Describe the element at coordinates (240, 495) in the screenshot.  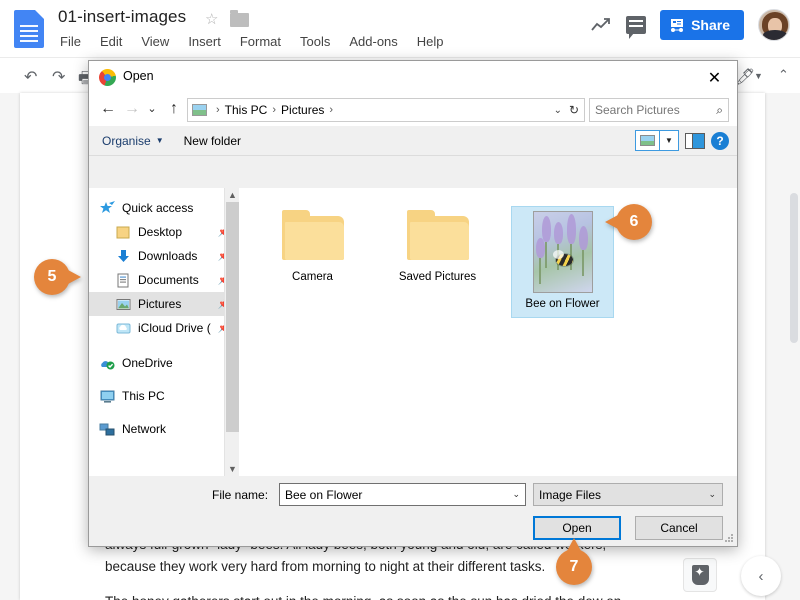
I see `file-name-label: File name:` at that location.